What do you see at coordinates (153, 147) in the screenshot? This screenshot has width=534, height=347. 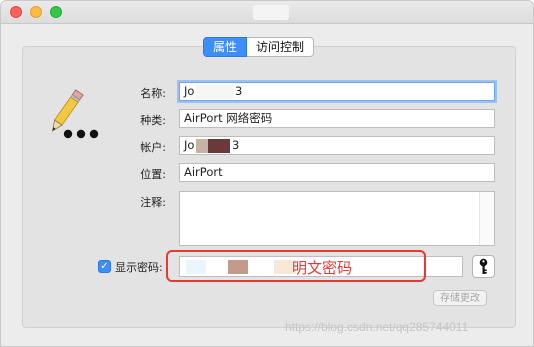 I see `account-label: 帐户:` at bounding box center [153, 147].